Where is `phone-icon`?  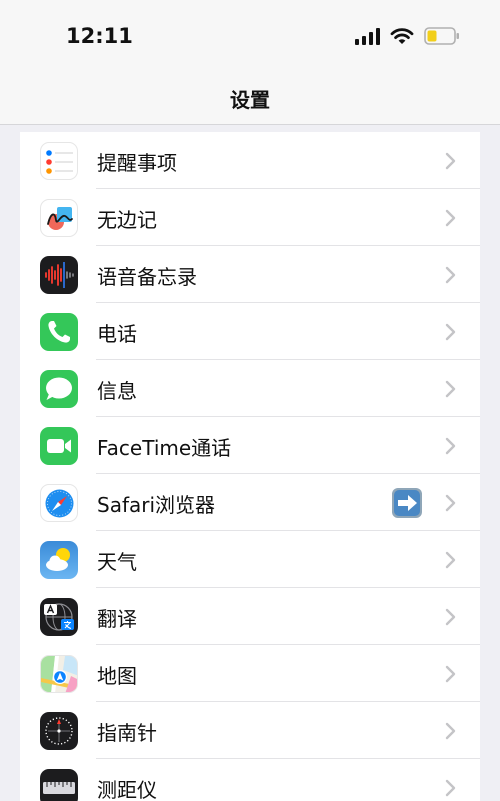
phone-icon is located at coordinates (59, 332).